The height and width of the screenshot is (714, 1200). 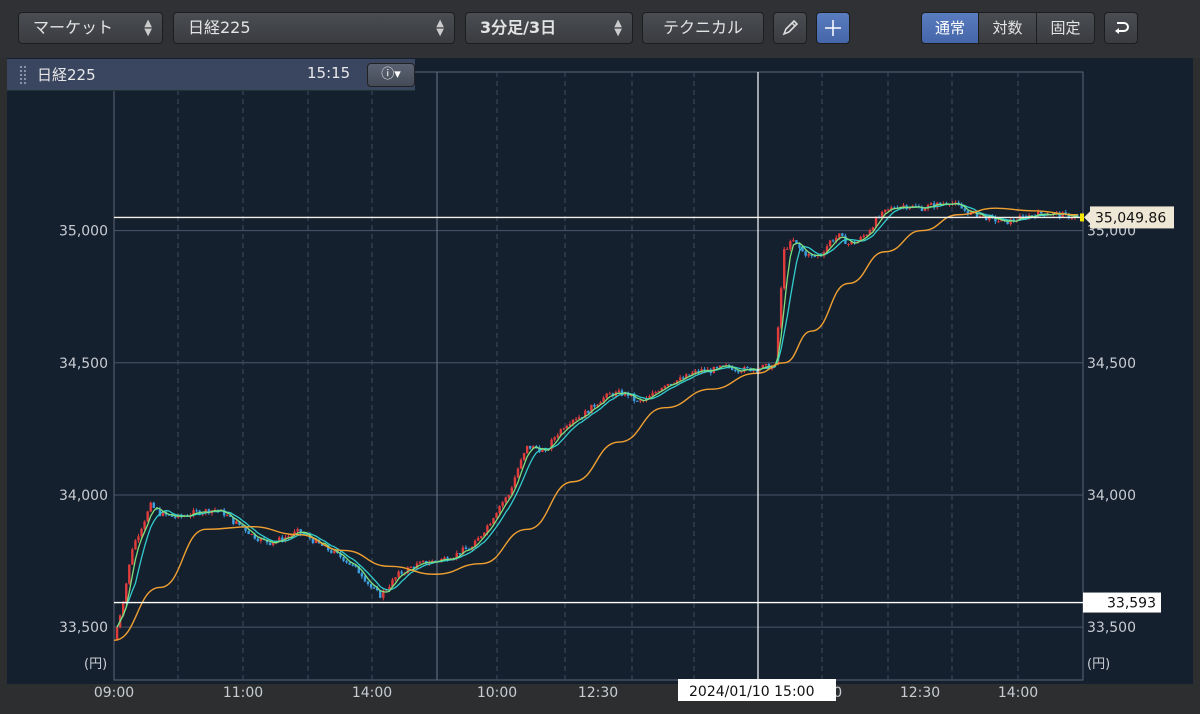 What do you see at coordinates (243, 693) in the screenshot?
I see `x-tick-label: 11:00` at bounding box center [243, 693].